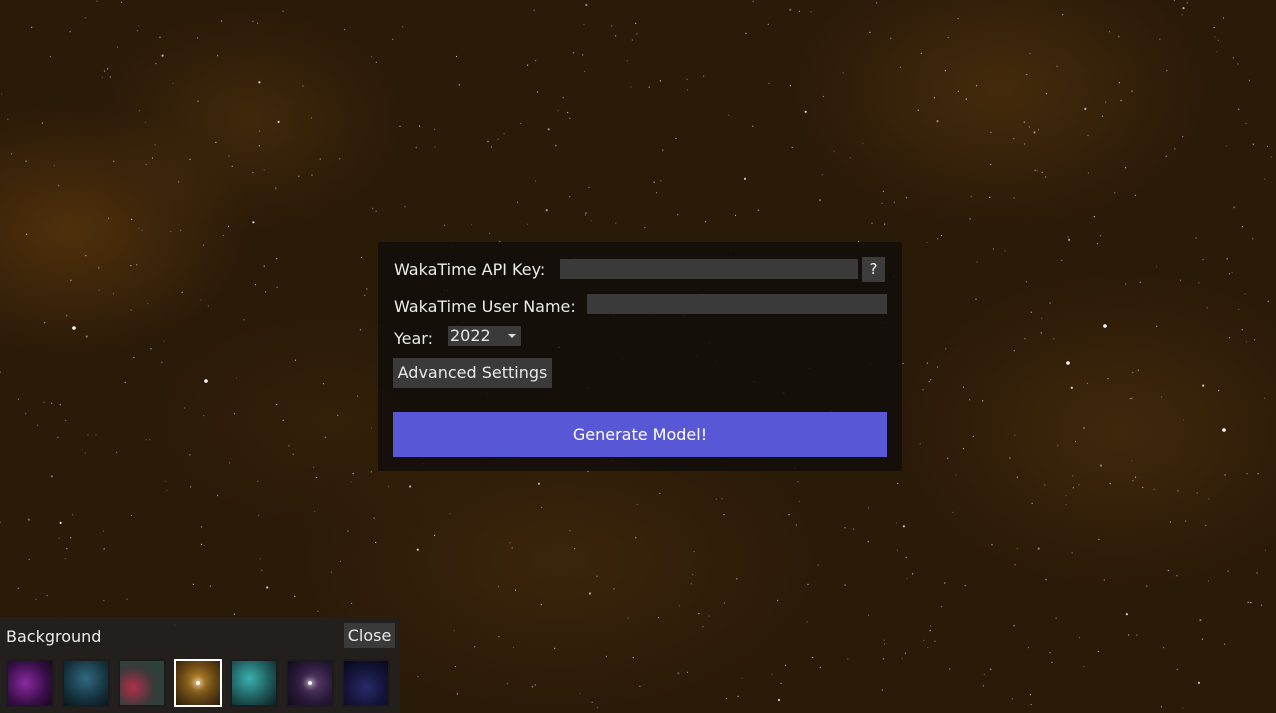 This screenshot has height=713, width=1276. What do you see at coordinates (366, 683) in the screenshot?
I see `background-thumbnail-dark-blue-nebula` at bounding box center [366, 683].